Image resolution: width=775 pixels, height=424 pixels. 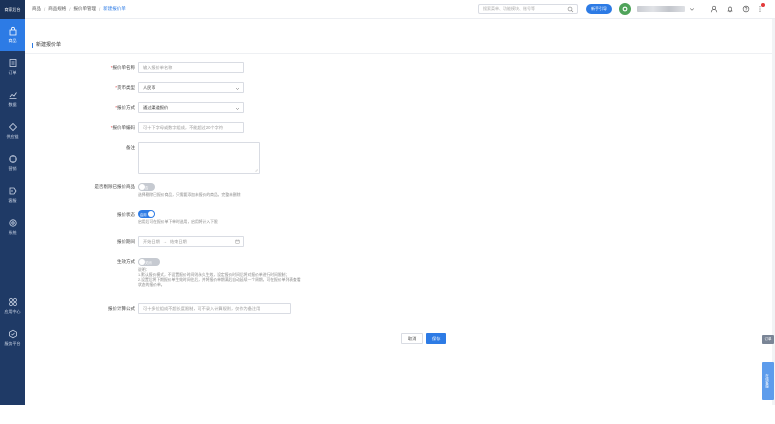 What do you see at coordinates (126, 214) in the screenshot?
I see `status-label: 报价状态` at bounding box center [126, 214].